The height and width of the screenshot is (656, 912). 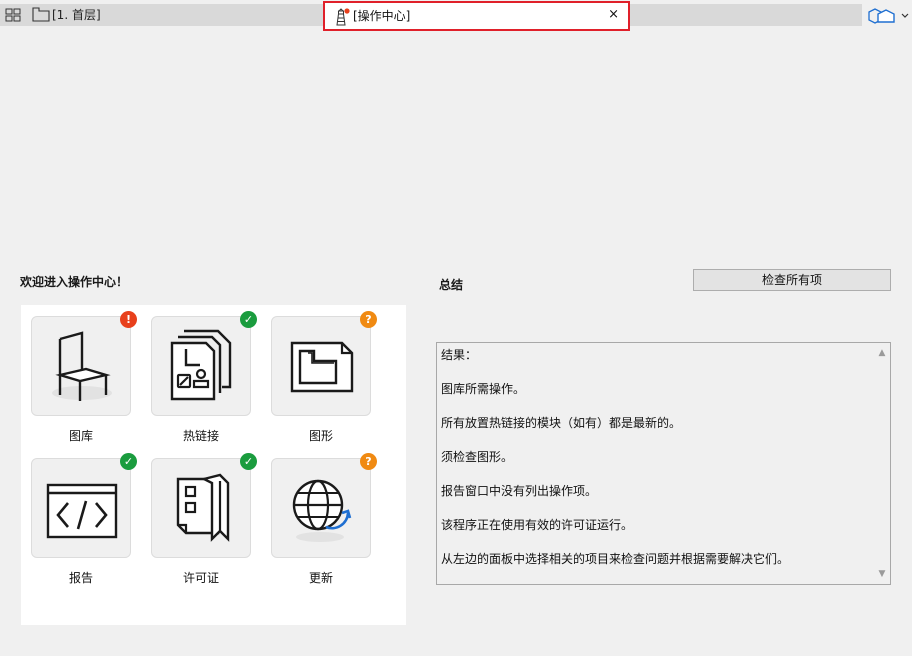 I want to click on lighthouse-icon, so click(x=343, y=17).